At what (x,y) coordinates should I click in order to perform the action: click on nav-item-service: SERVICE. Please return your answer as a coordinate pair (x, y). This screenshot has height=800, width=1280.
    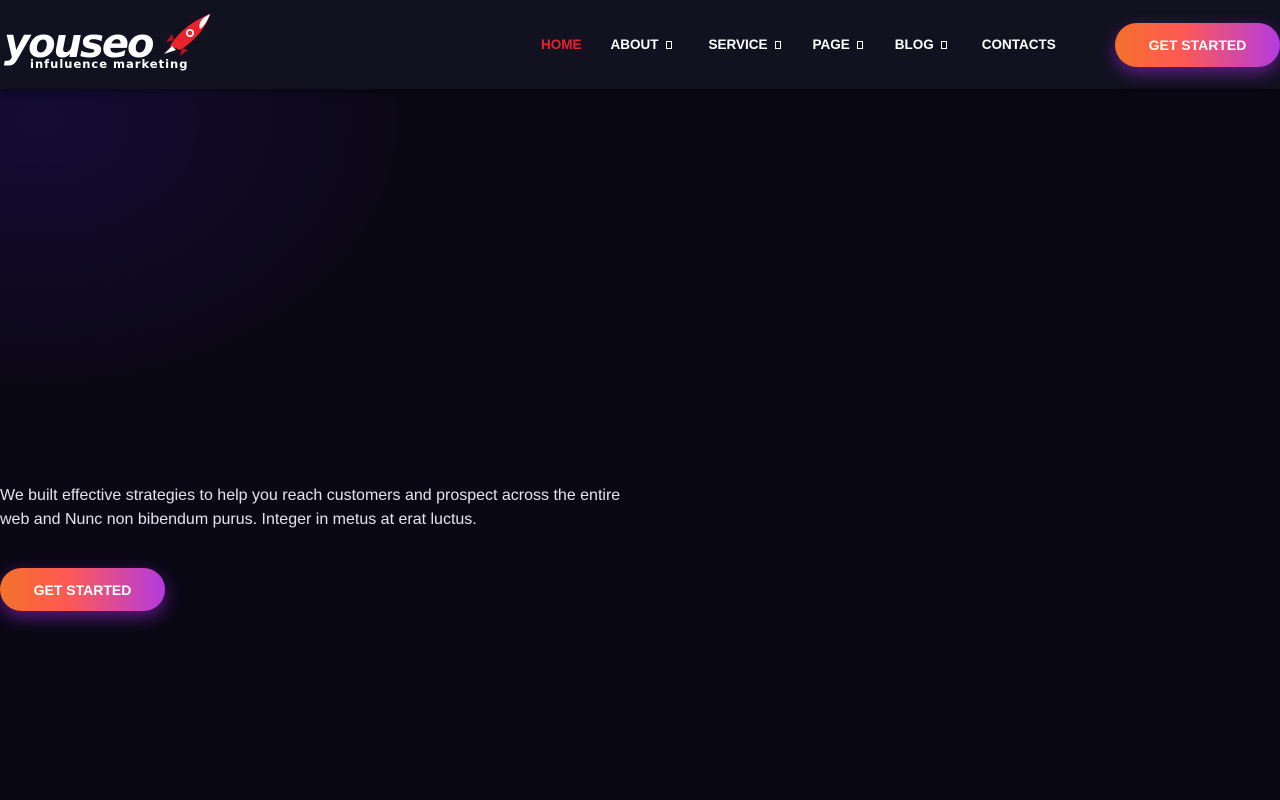
    Looking at the image, I should click on (745, 44).